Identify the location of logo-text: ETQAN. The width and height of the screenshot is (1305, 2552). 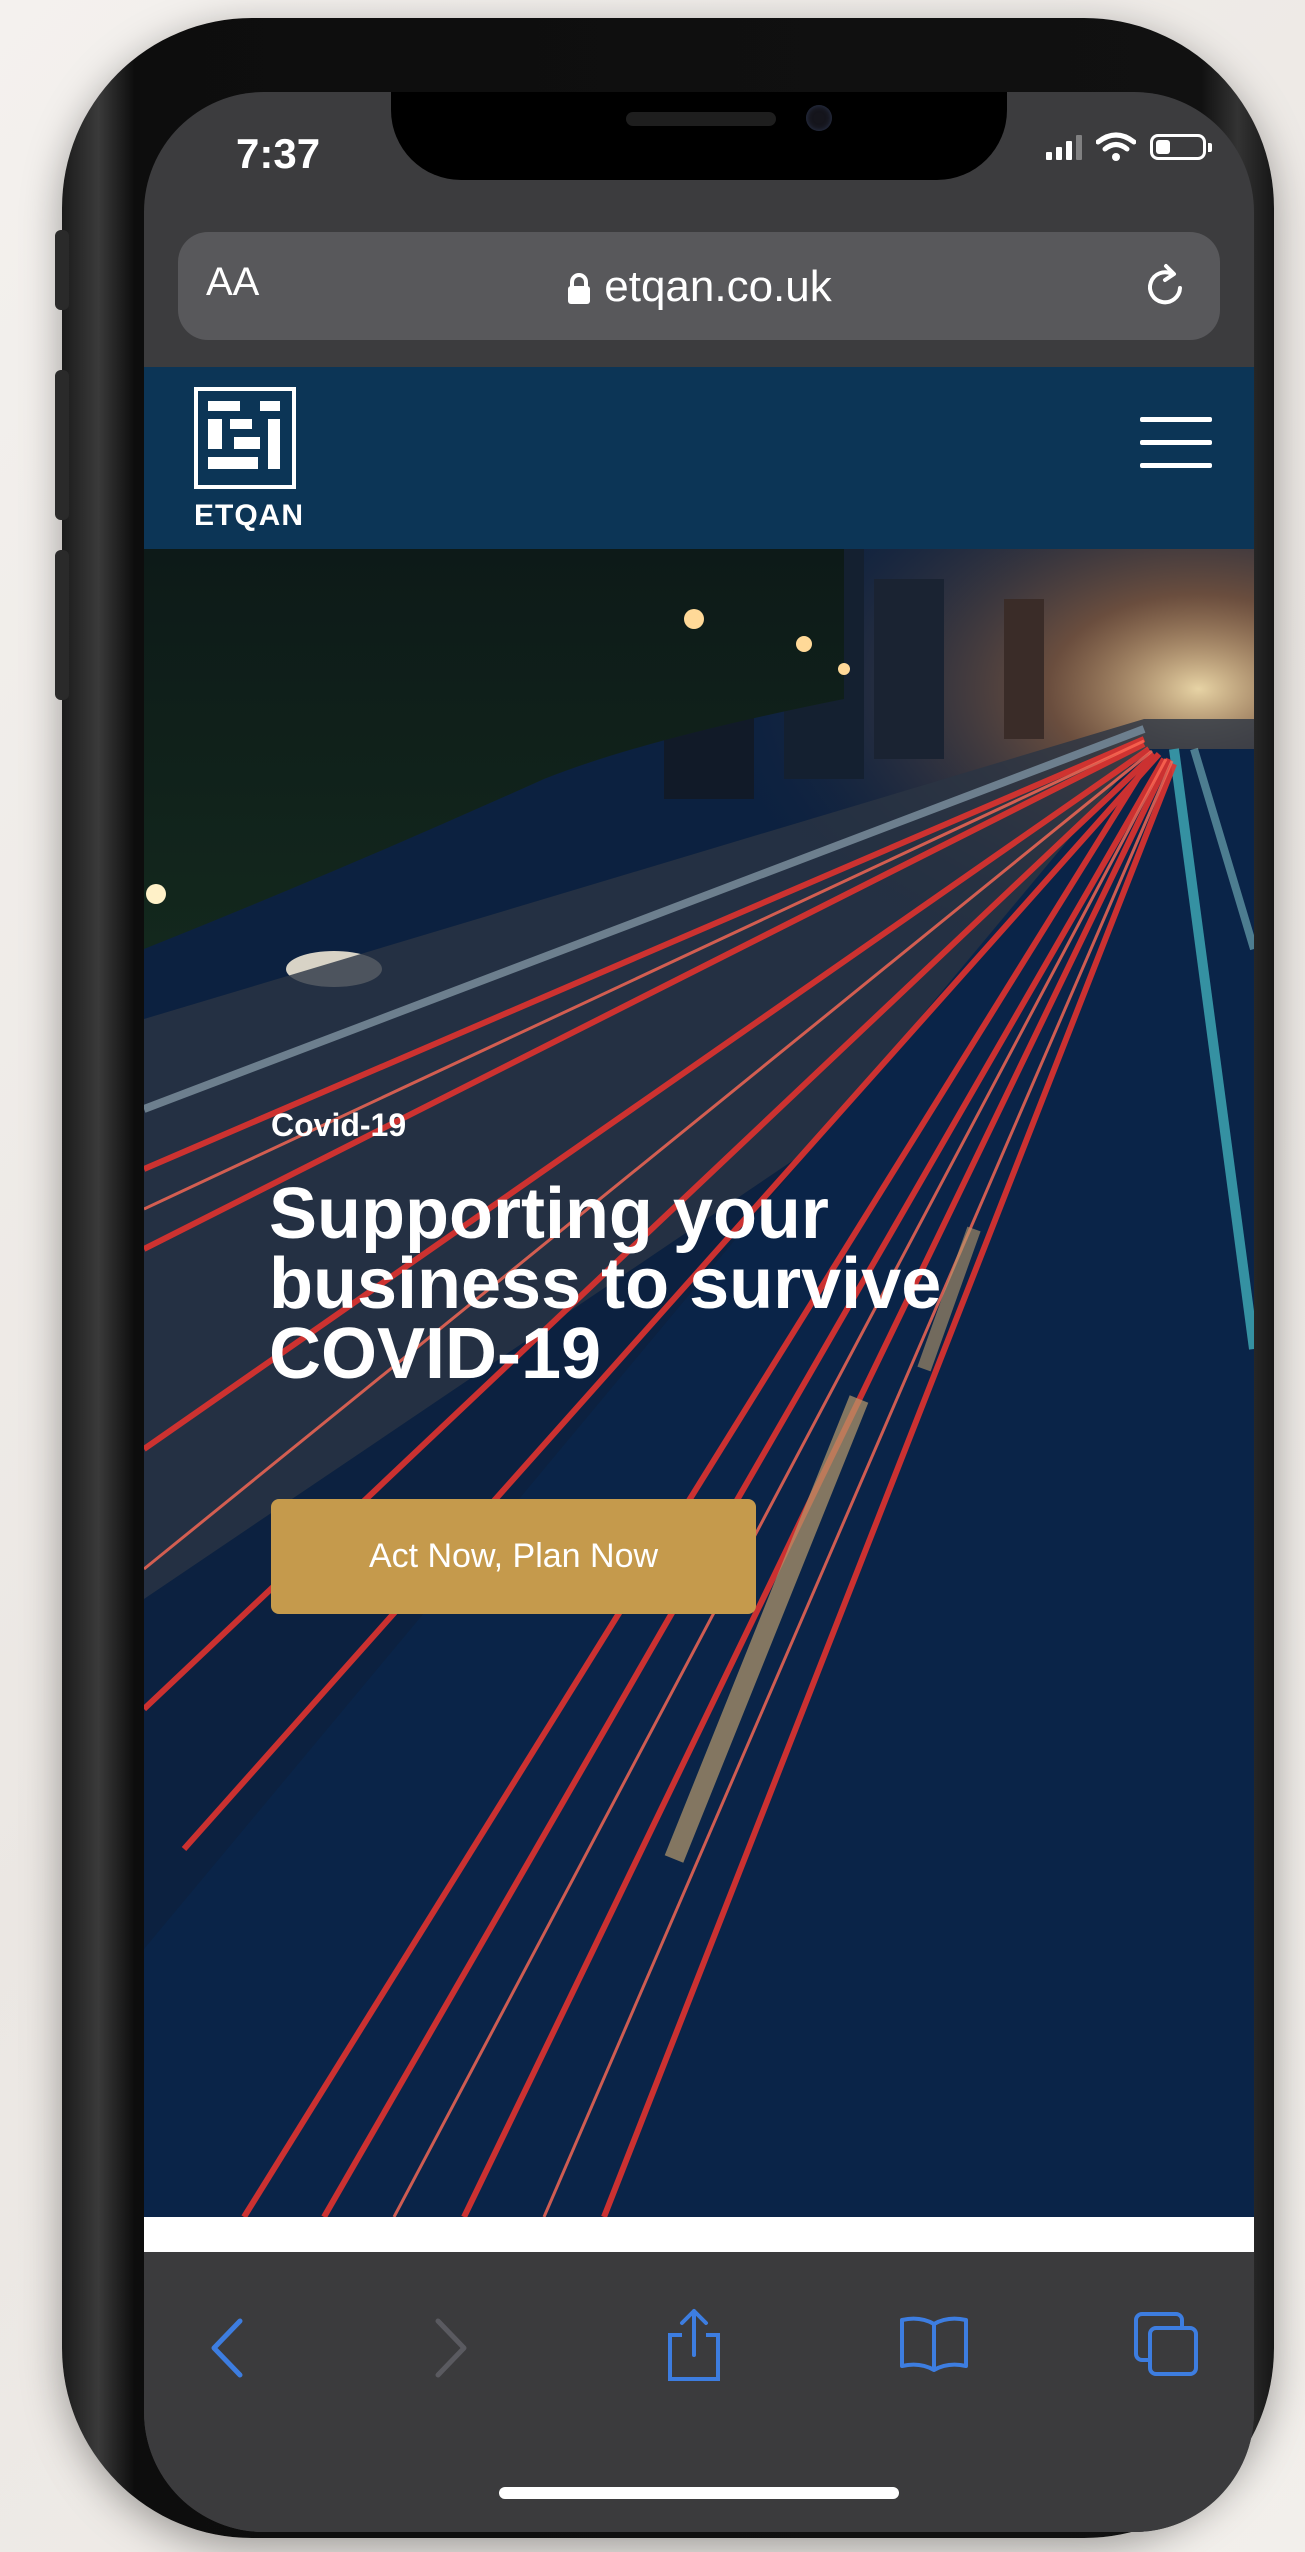
(249, 515).